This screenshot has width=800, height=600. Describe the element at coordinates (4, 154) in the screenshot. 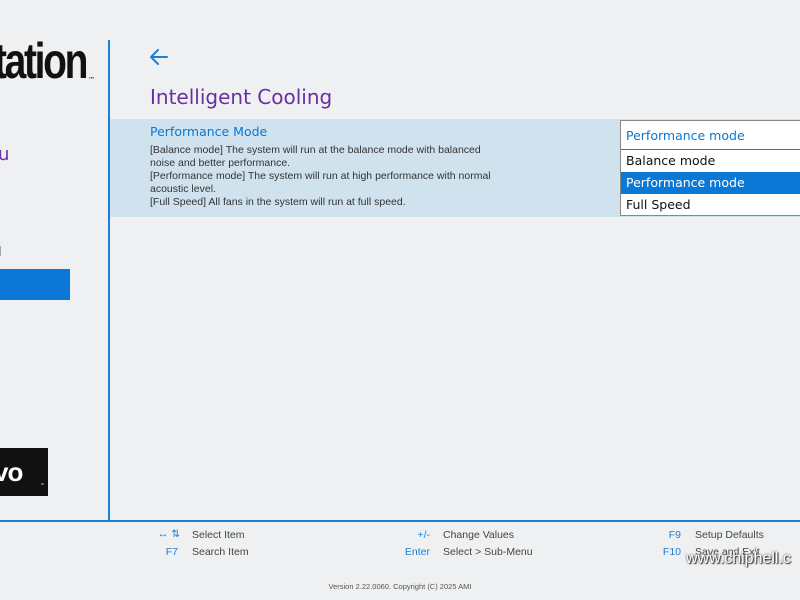

I see `sidebar-item-main: u` at that location.